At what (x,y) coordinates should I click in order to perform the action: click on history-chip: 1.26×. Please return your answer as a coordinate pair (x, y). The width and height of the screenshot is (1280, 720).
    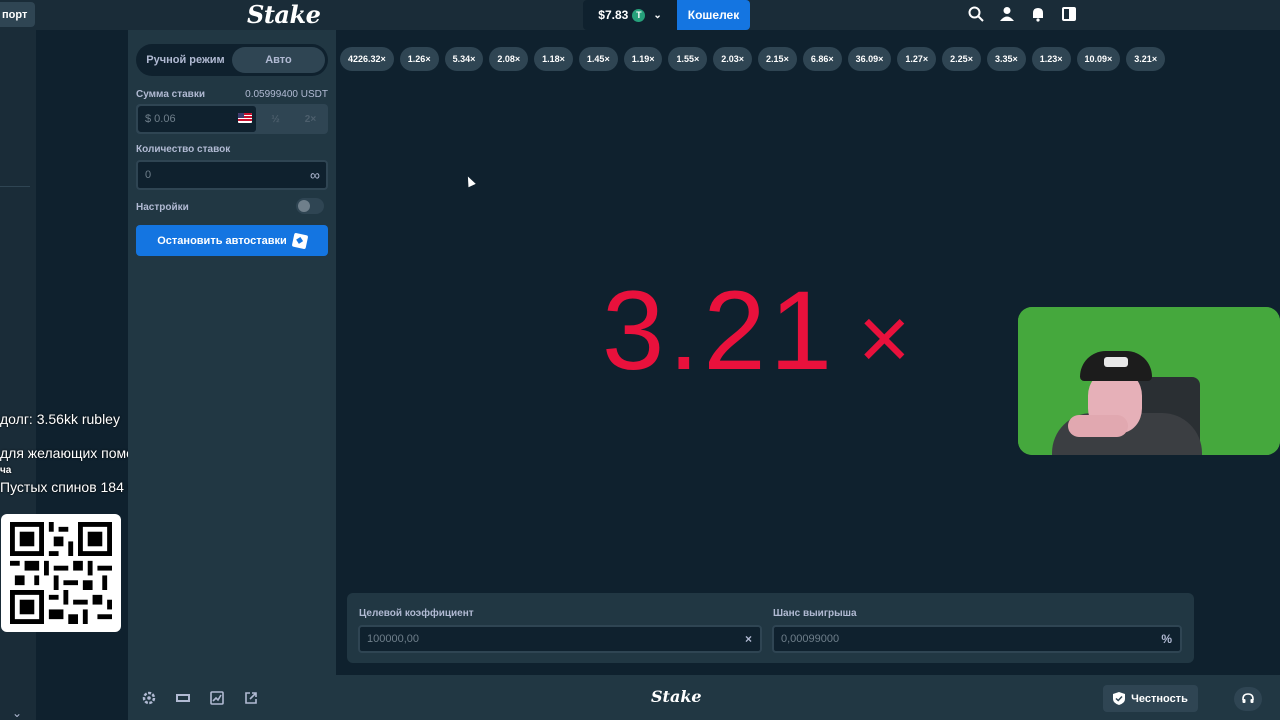
    Looking at the image, I should click on (419, 59).